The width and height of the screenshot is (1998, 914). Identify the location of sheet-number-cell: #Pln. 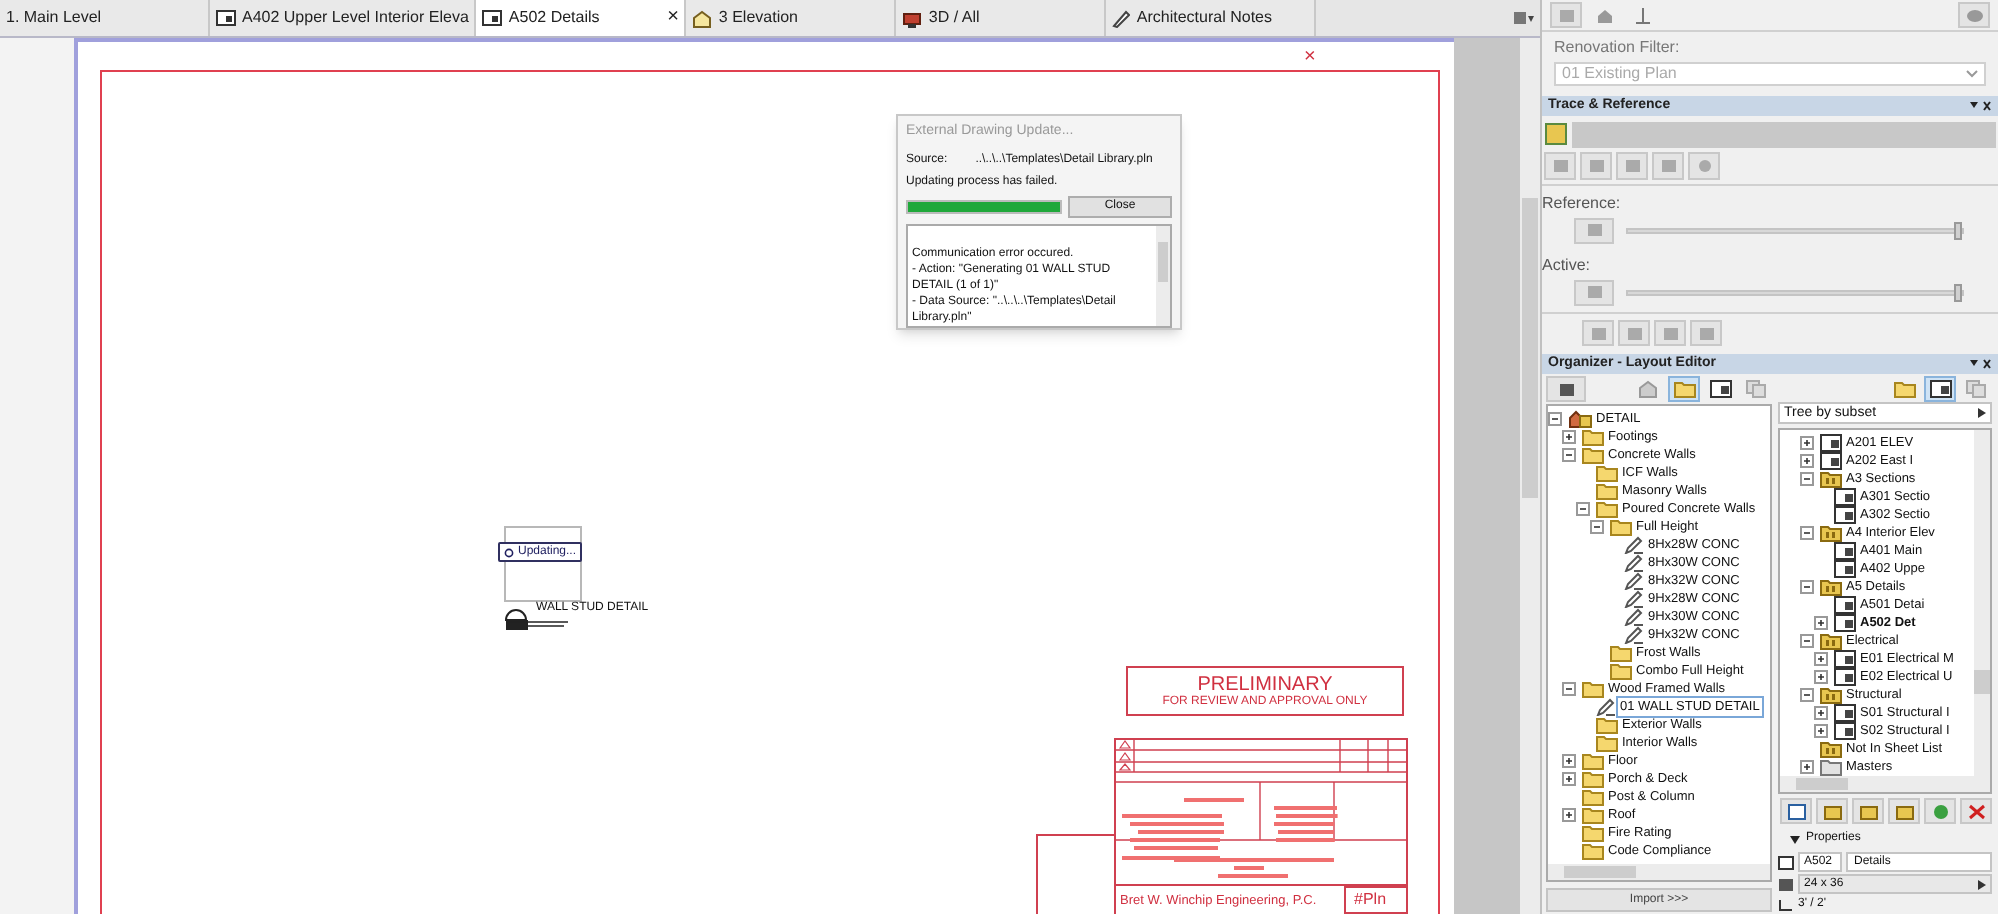
(1376, 900).